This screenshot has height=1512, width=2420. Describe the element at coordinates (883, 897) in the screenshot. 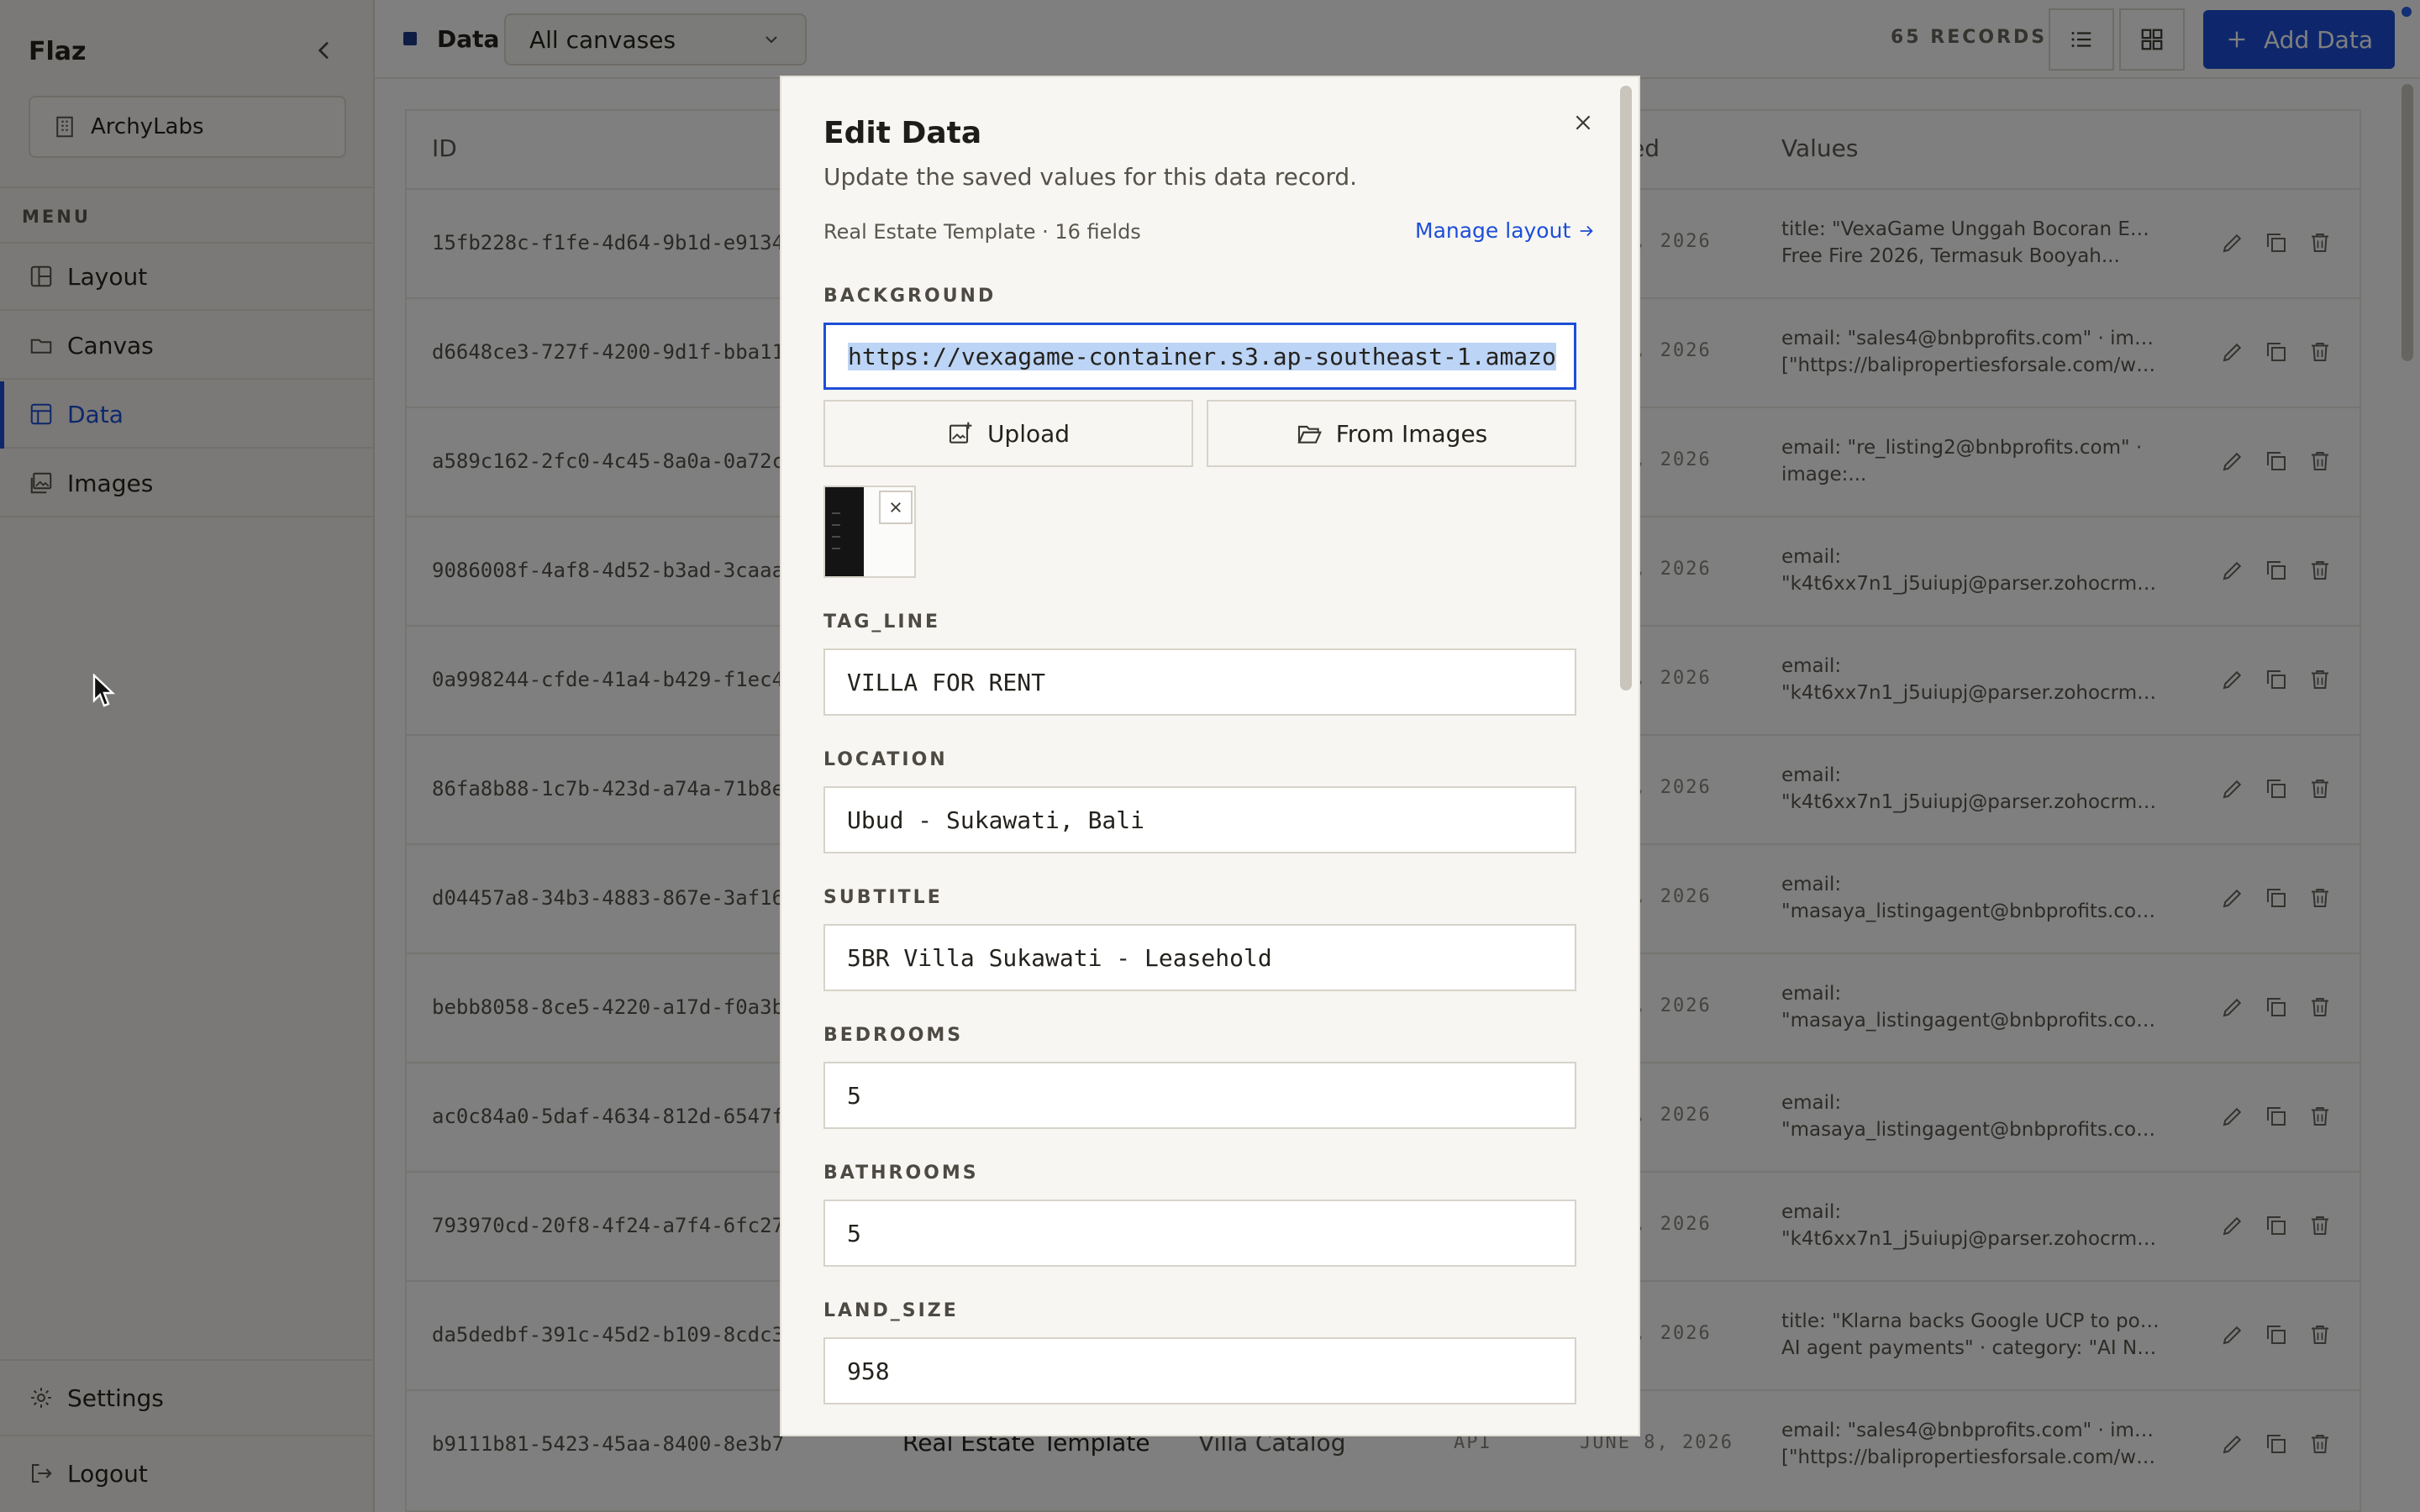

I see `field-label-subtitle: SUBTITLE` at that location.